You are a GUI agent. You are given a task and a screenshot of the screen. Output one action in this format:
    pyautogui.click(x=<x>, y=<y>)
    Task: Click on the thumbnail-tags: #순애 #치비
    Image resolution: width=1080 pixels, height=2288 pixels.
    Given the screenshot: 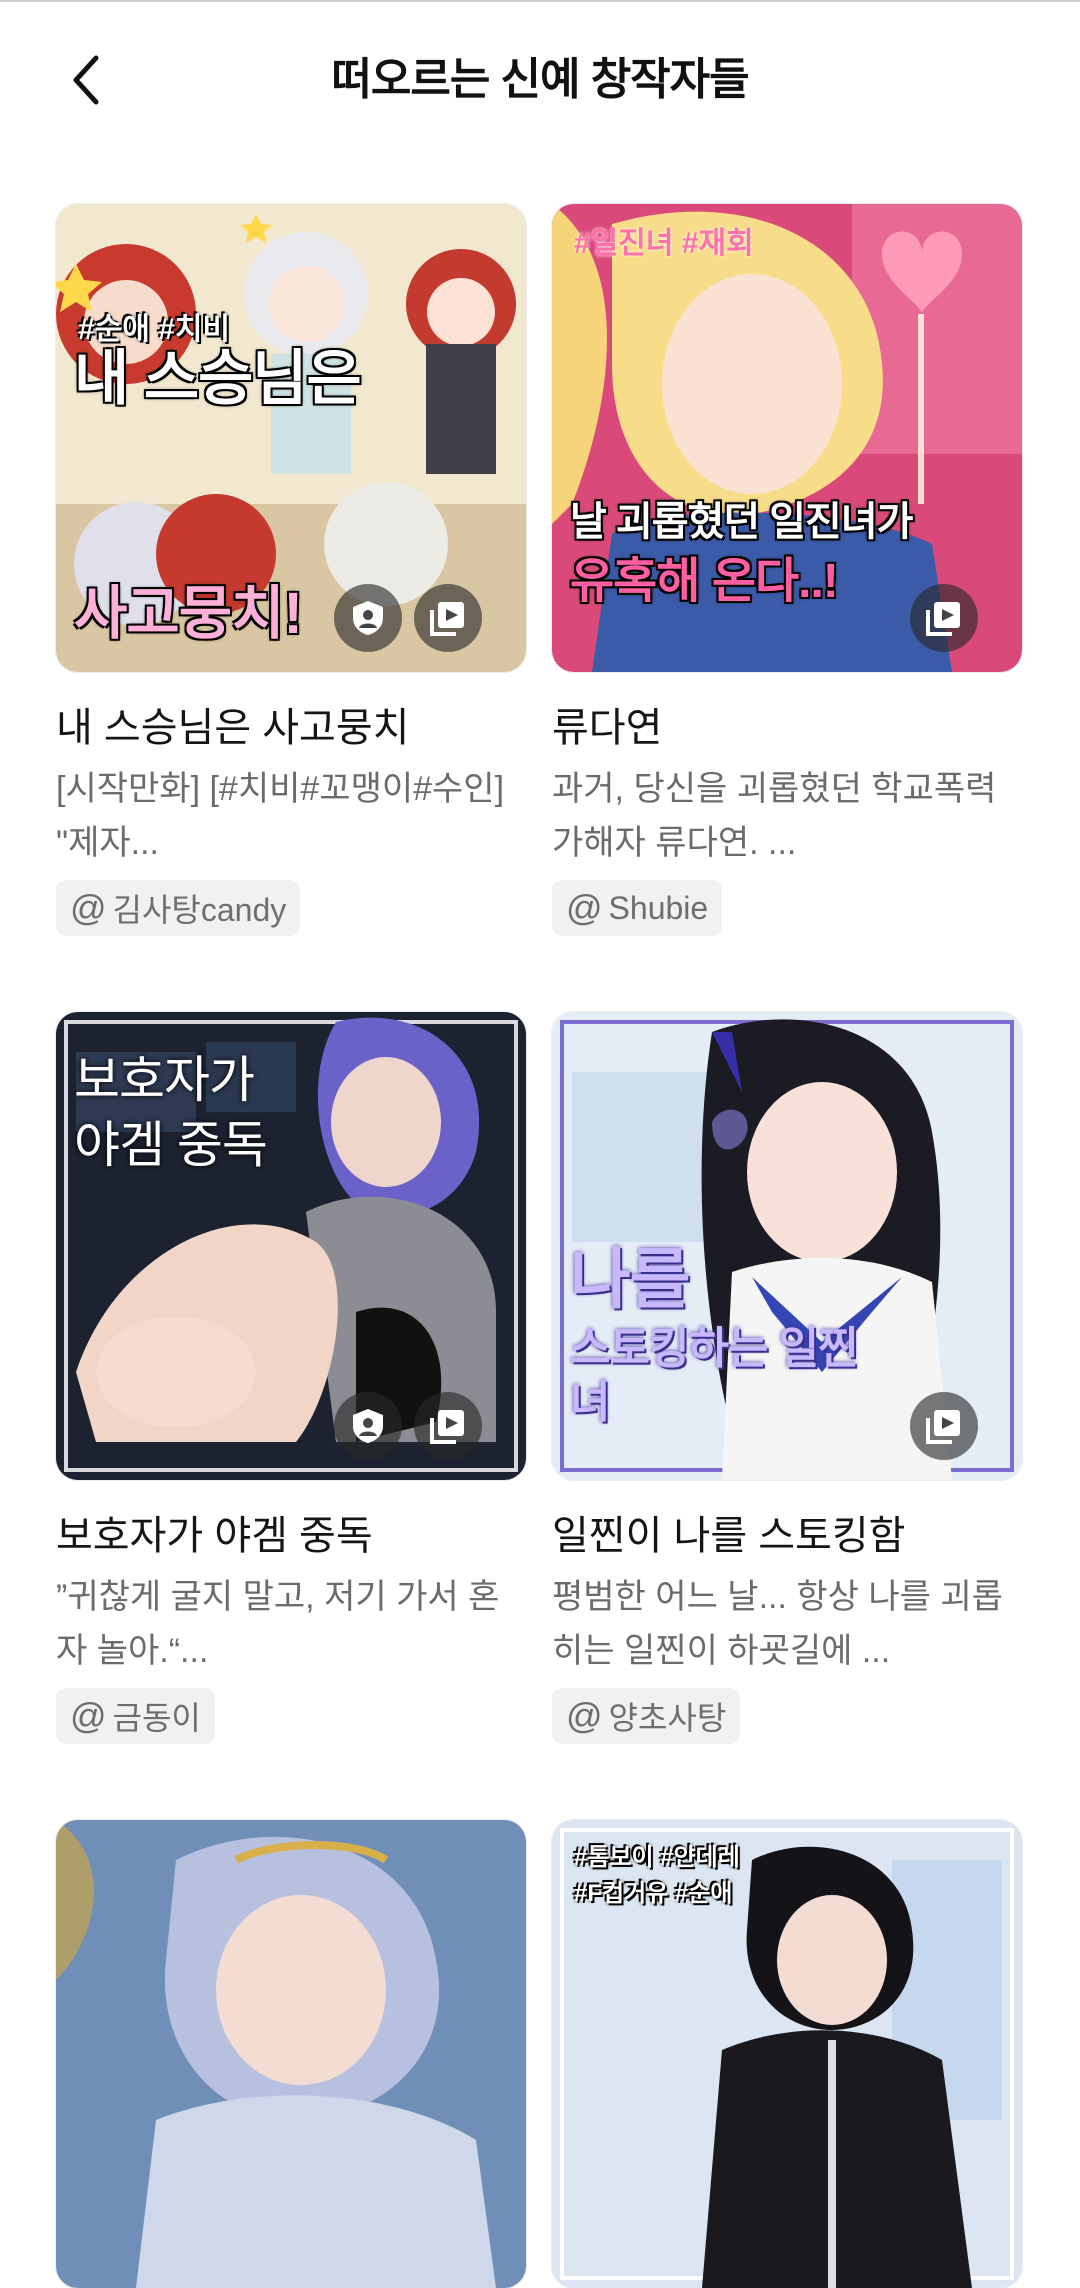 What is the action you would take?
    pyautogui.click(x=154, y=329)
    